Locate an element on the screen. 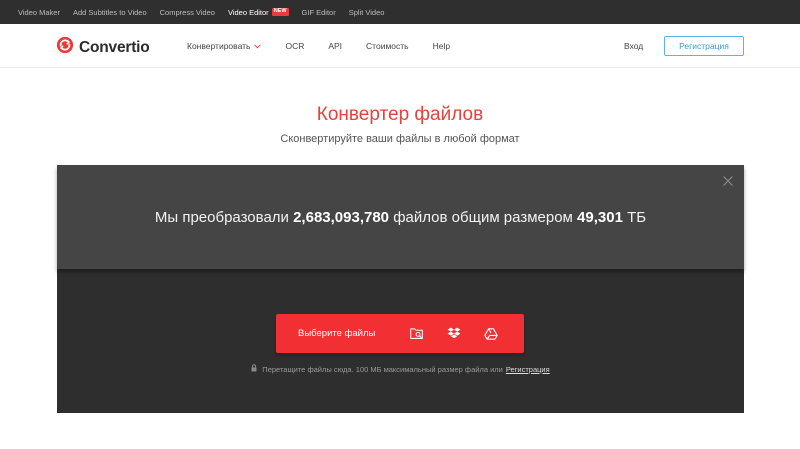 This screenshot has width=800, height=449. chevron-down-icon is located at coordinates (258, 46).